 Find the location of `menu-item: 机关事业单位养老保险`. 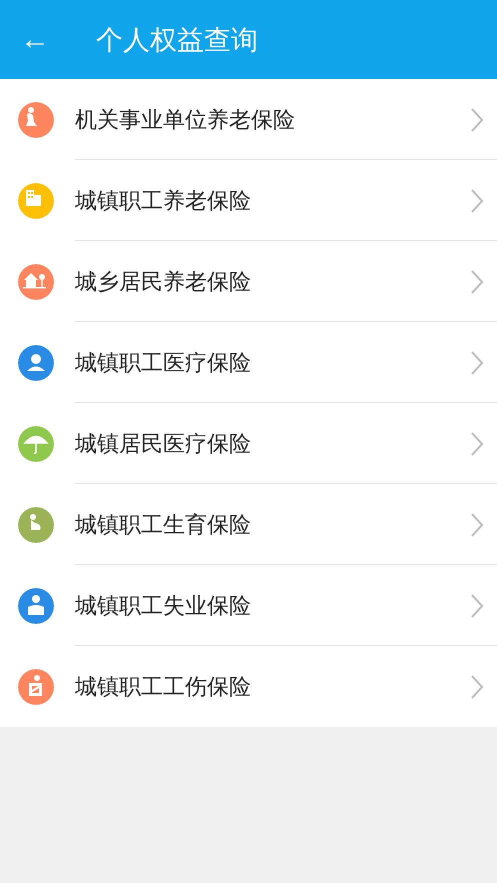

menu-item: 机关事业单位养老保险 is located at coordinates (248, 119).